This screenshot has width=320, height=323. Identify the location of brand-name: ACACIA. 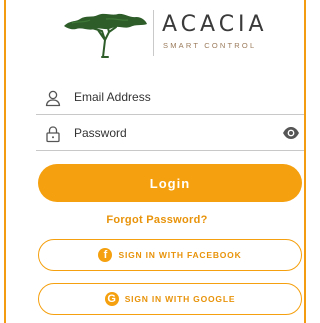
(215, 24).